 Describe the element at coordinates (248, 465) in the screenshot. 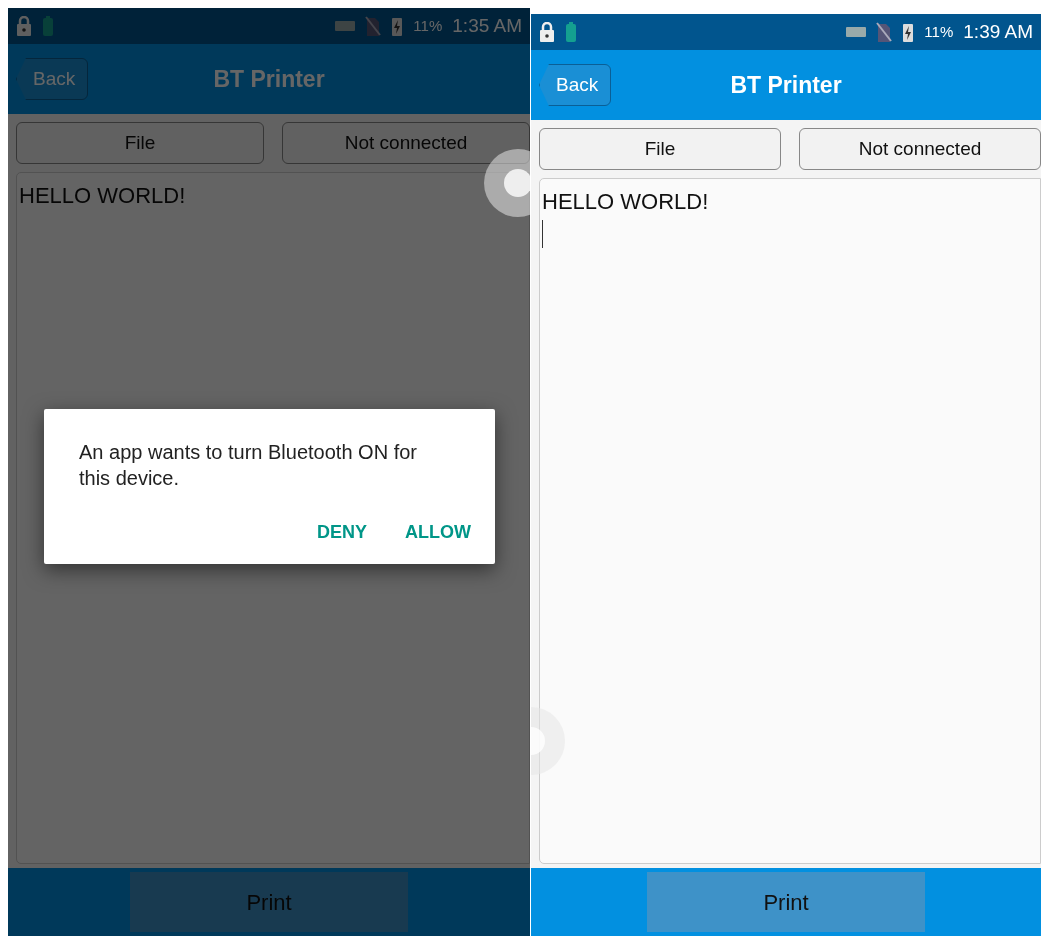

I see `dialog-message: An app wants to turn Bluetooth ON for this device.` at that location.